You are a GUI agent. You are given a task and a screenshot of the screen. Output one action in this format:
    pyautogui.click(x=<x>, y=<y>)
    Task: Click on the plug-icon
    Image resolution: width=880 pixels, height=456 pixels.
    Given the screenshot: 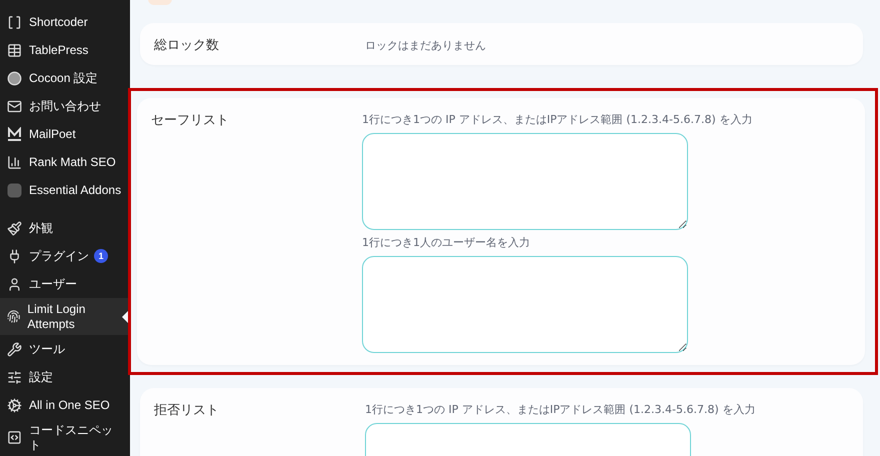 What is the action you would take?
    pyautogui.click(x=14, y=256)
    